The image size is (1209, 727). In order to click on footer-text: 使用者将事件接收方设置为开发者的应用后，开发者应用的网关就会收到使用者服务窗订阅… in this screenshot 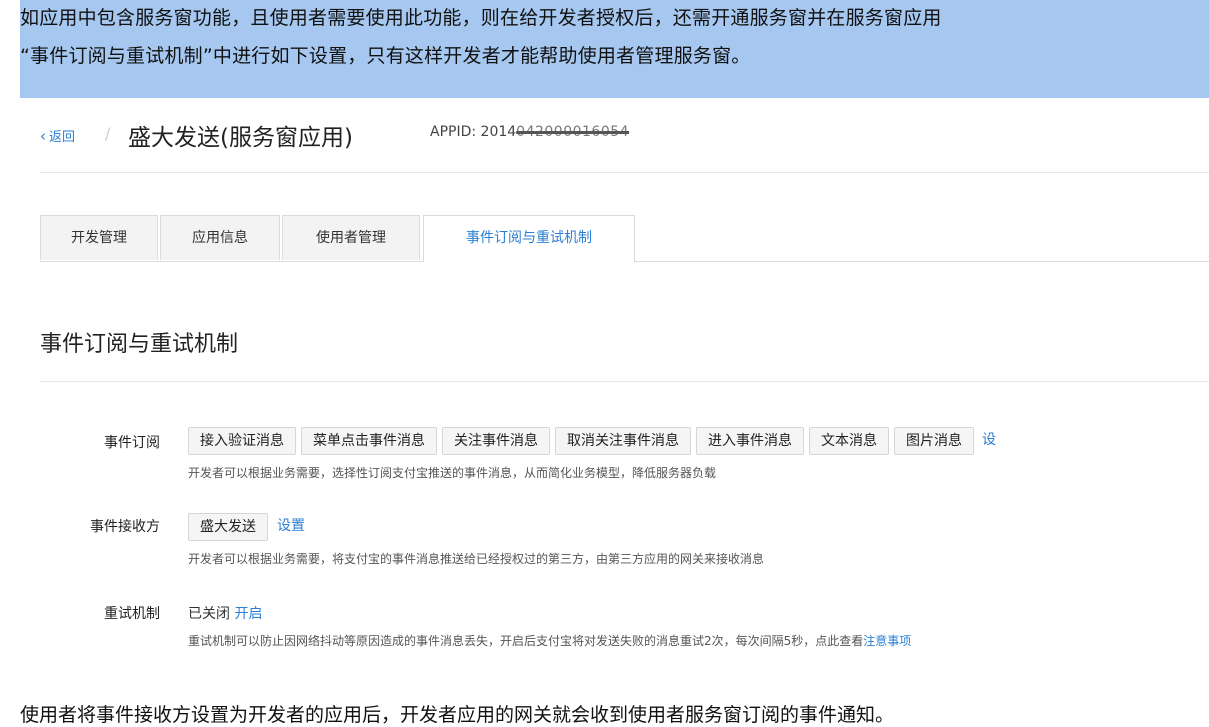, I will do `click(457, 715)`.